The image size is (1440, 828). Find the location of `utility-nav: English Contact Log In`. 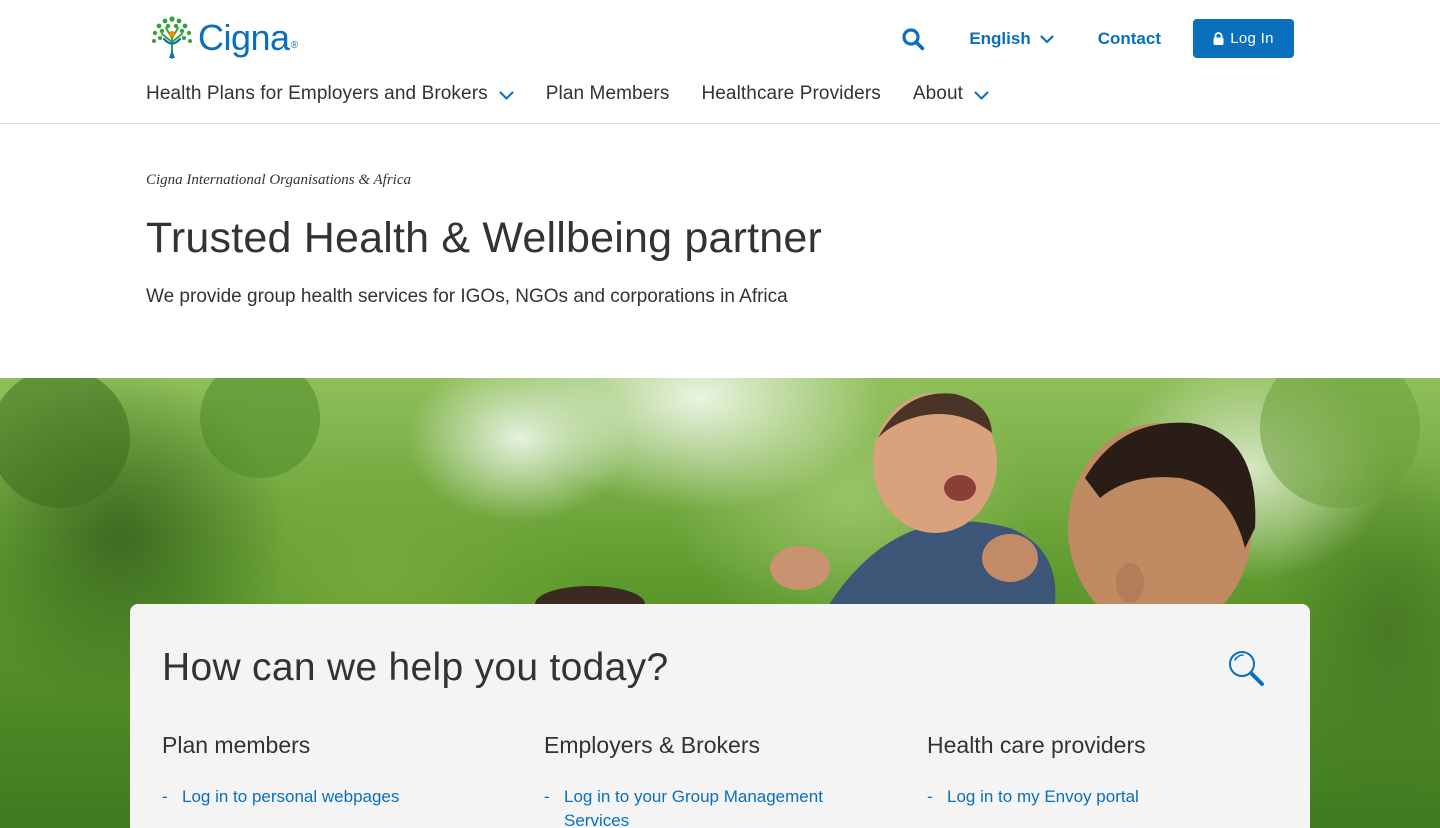

utility-nav: English Contact Log In is located at coordinates (1096, 38).